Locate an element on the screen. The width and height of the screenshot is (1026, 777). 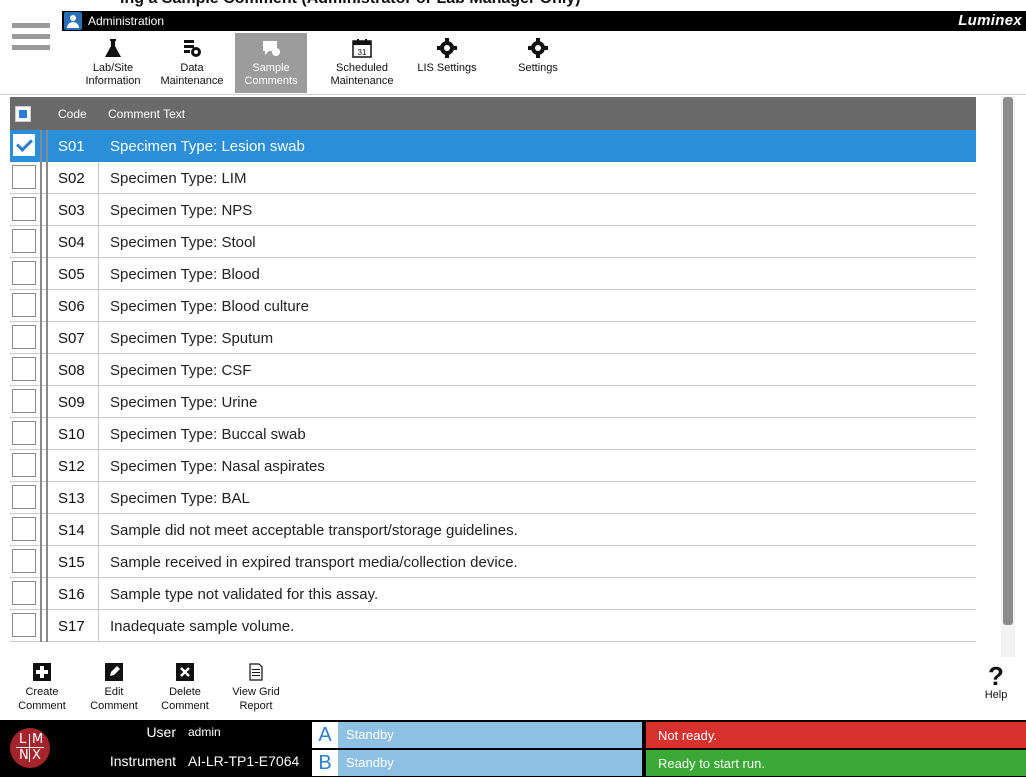
row-comment-text: Specimen Type: LIM is located at coordinates (178, 178).